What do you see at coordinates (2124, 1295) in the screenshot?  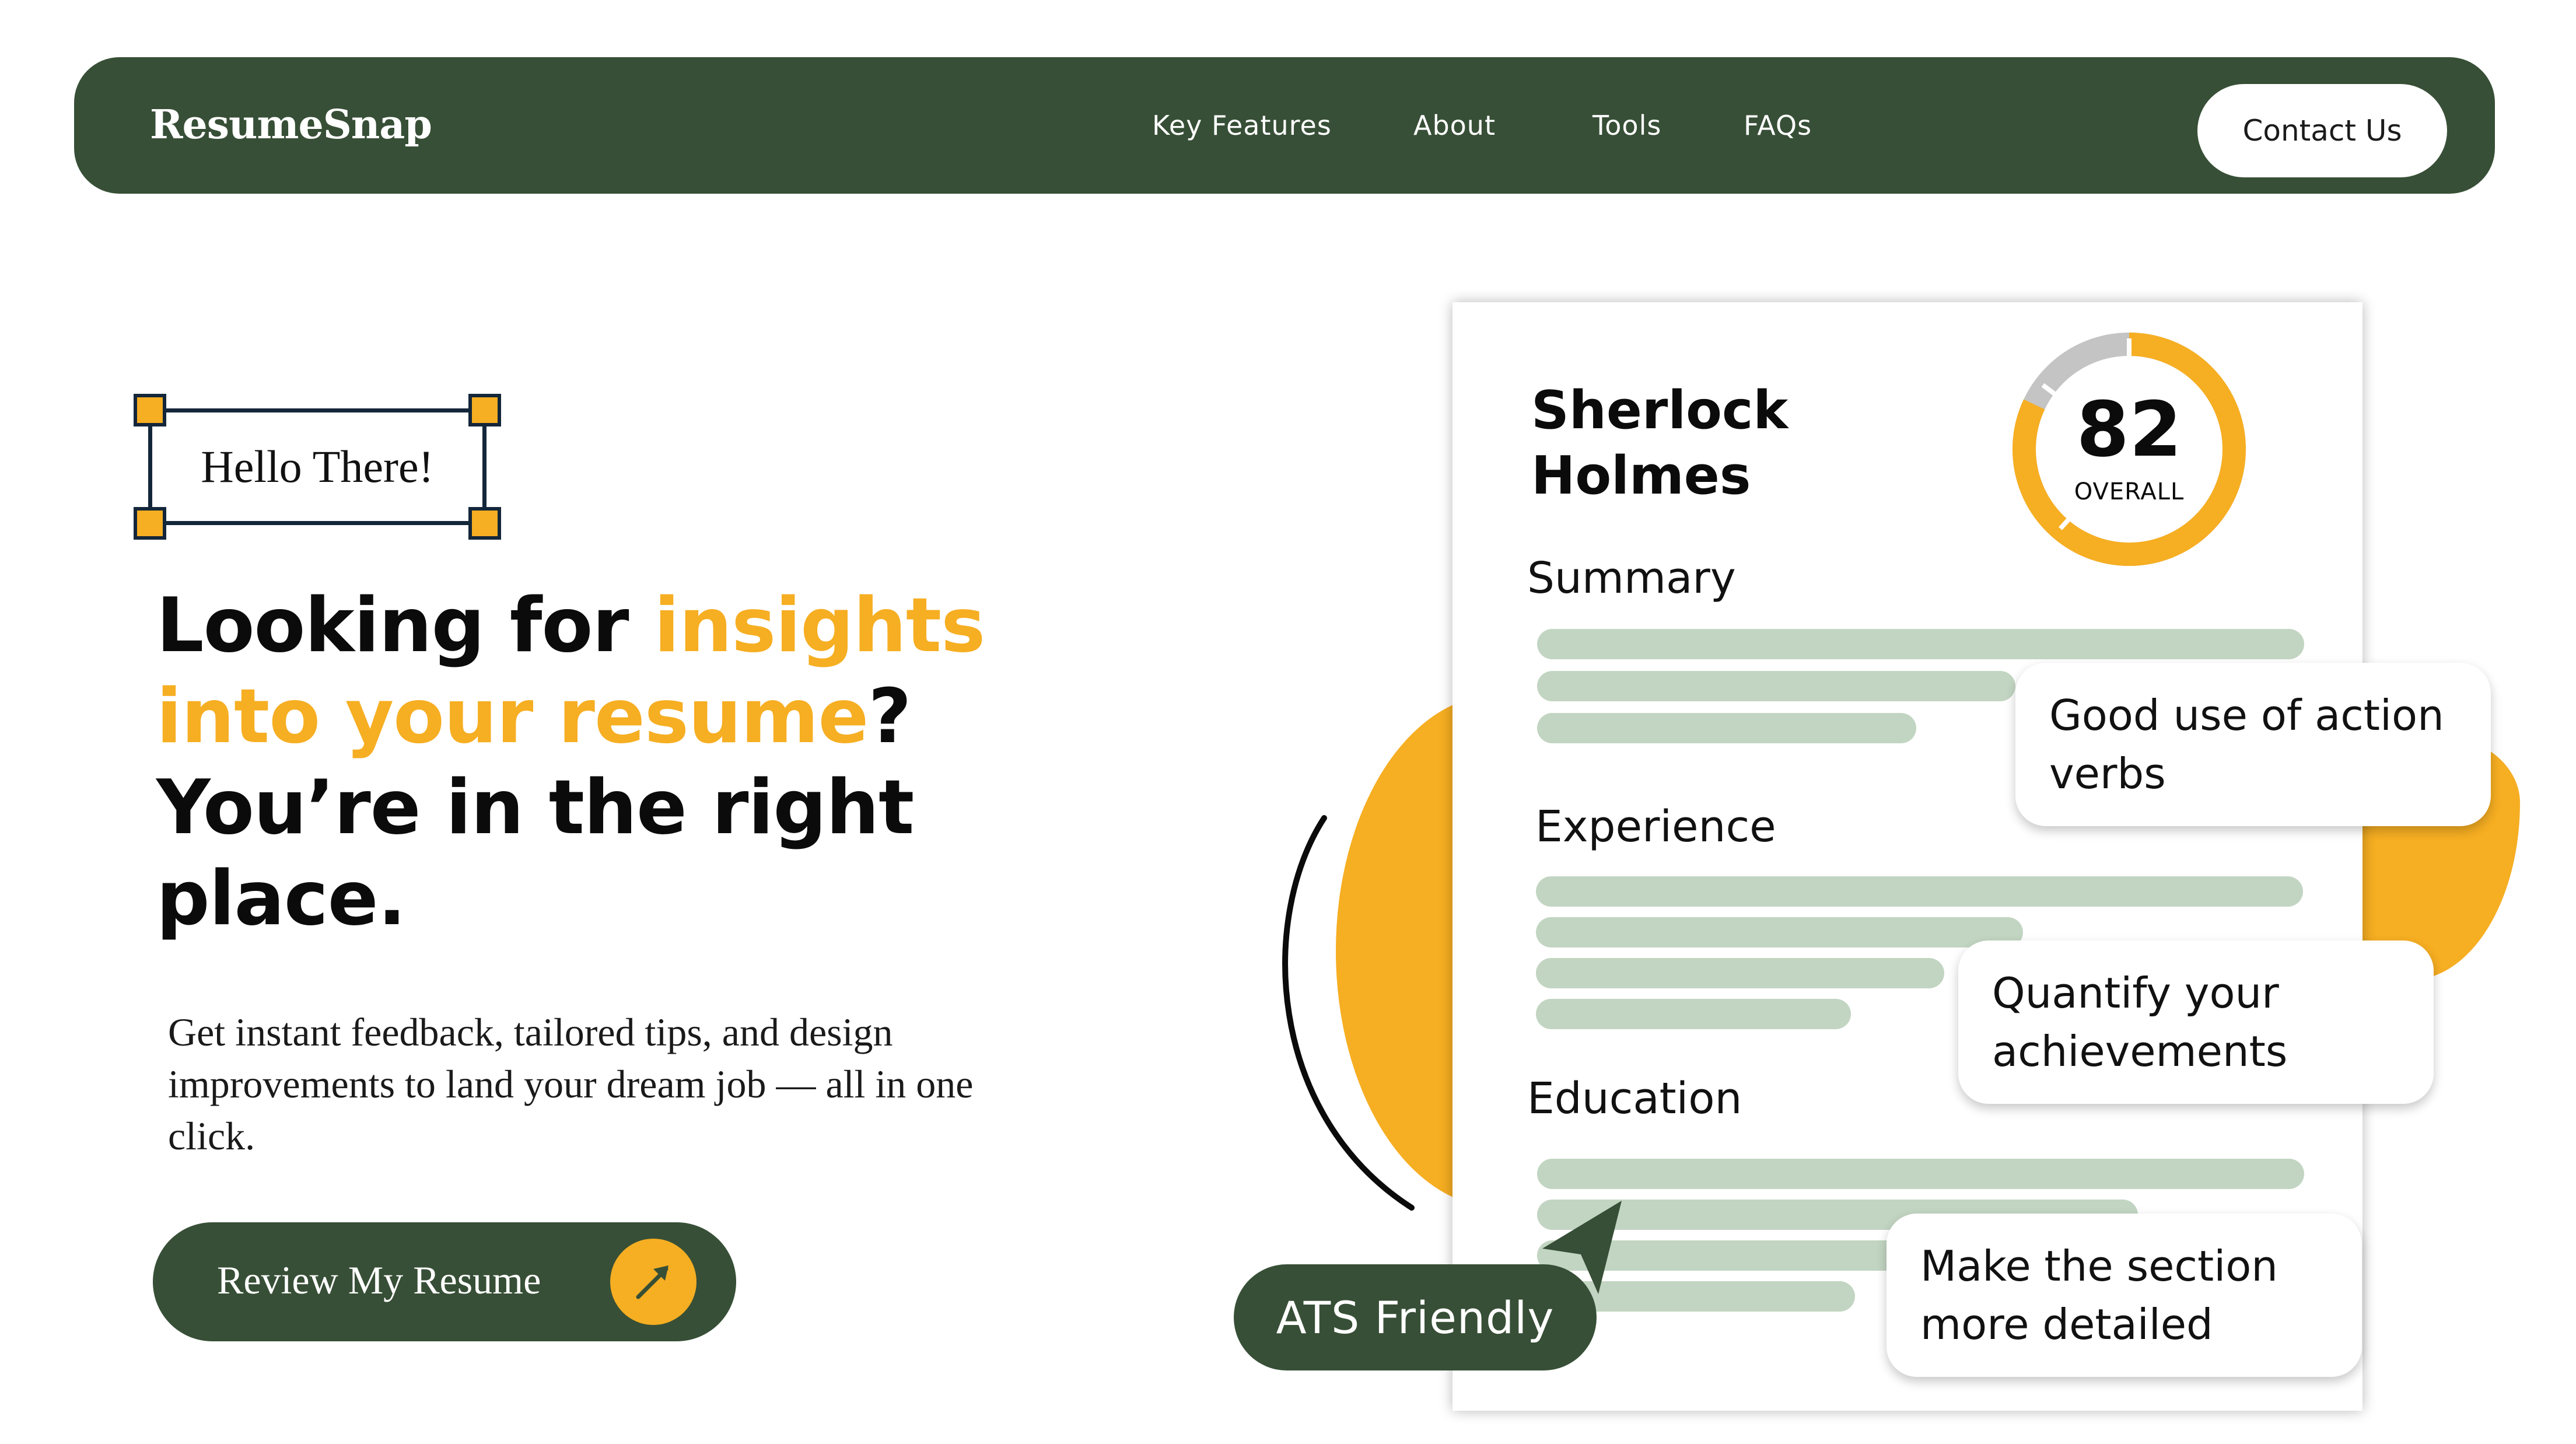 I see `feedback-bubble: Make the section more detailed` at bounding box center [2124, 1295].